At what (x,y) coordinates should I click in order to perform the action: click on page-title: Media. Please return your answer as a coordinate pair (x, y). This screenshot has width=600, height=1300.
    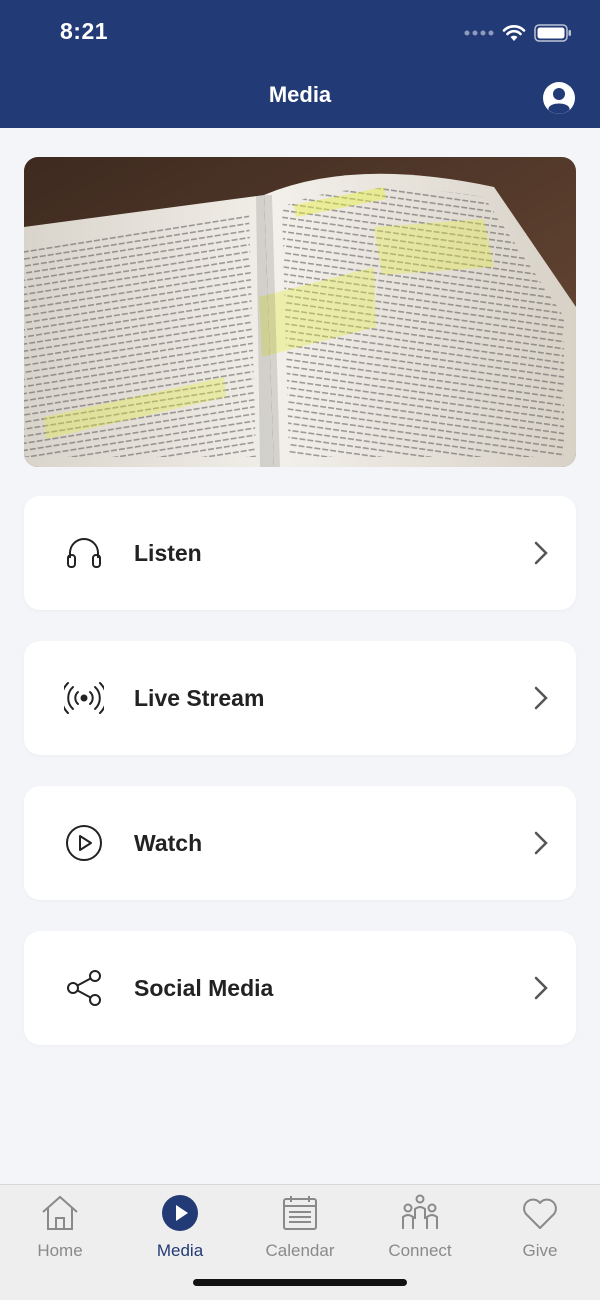
    Looking at the image, I should click on (300, 94).